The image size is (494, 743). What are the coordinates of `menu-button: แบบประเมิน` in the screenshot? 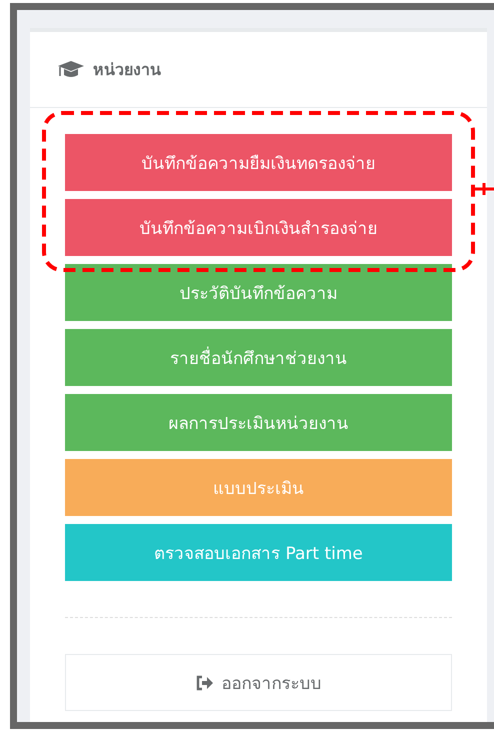 It's located at (258, 487).